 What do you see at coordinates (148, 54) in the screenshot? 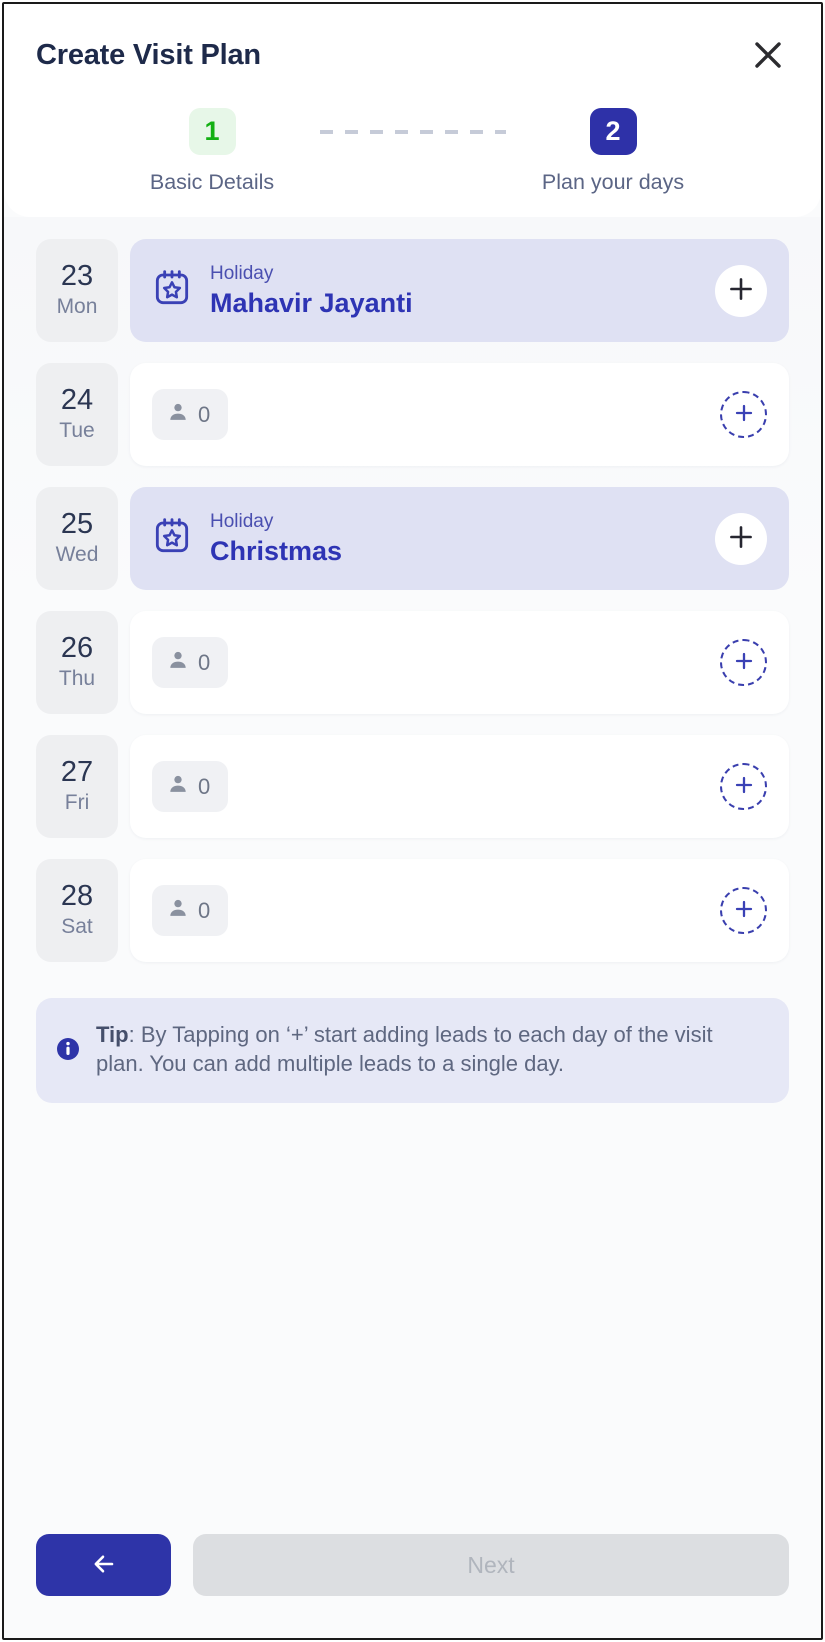
I see `page-title: Create Visit Plan` at bounding box center [148, 54].